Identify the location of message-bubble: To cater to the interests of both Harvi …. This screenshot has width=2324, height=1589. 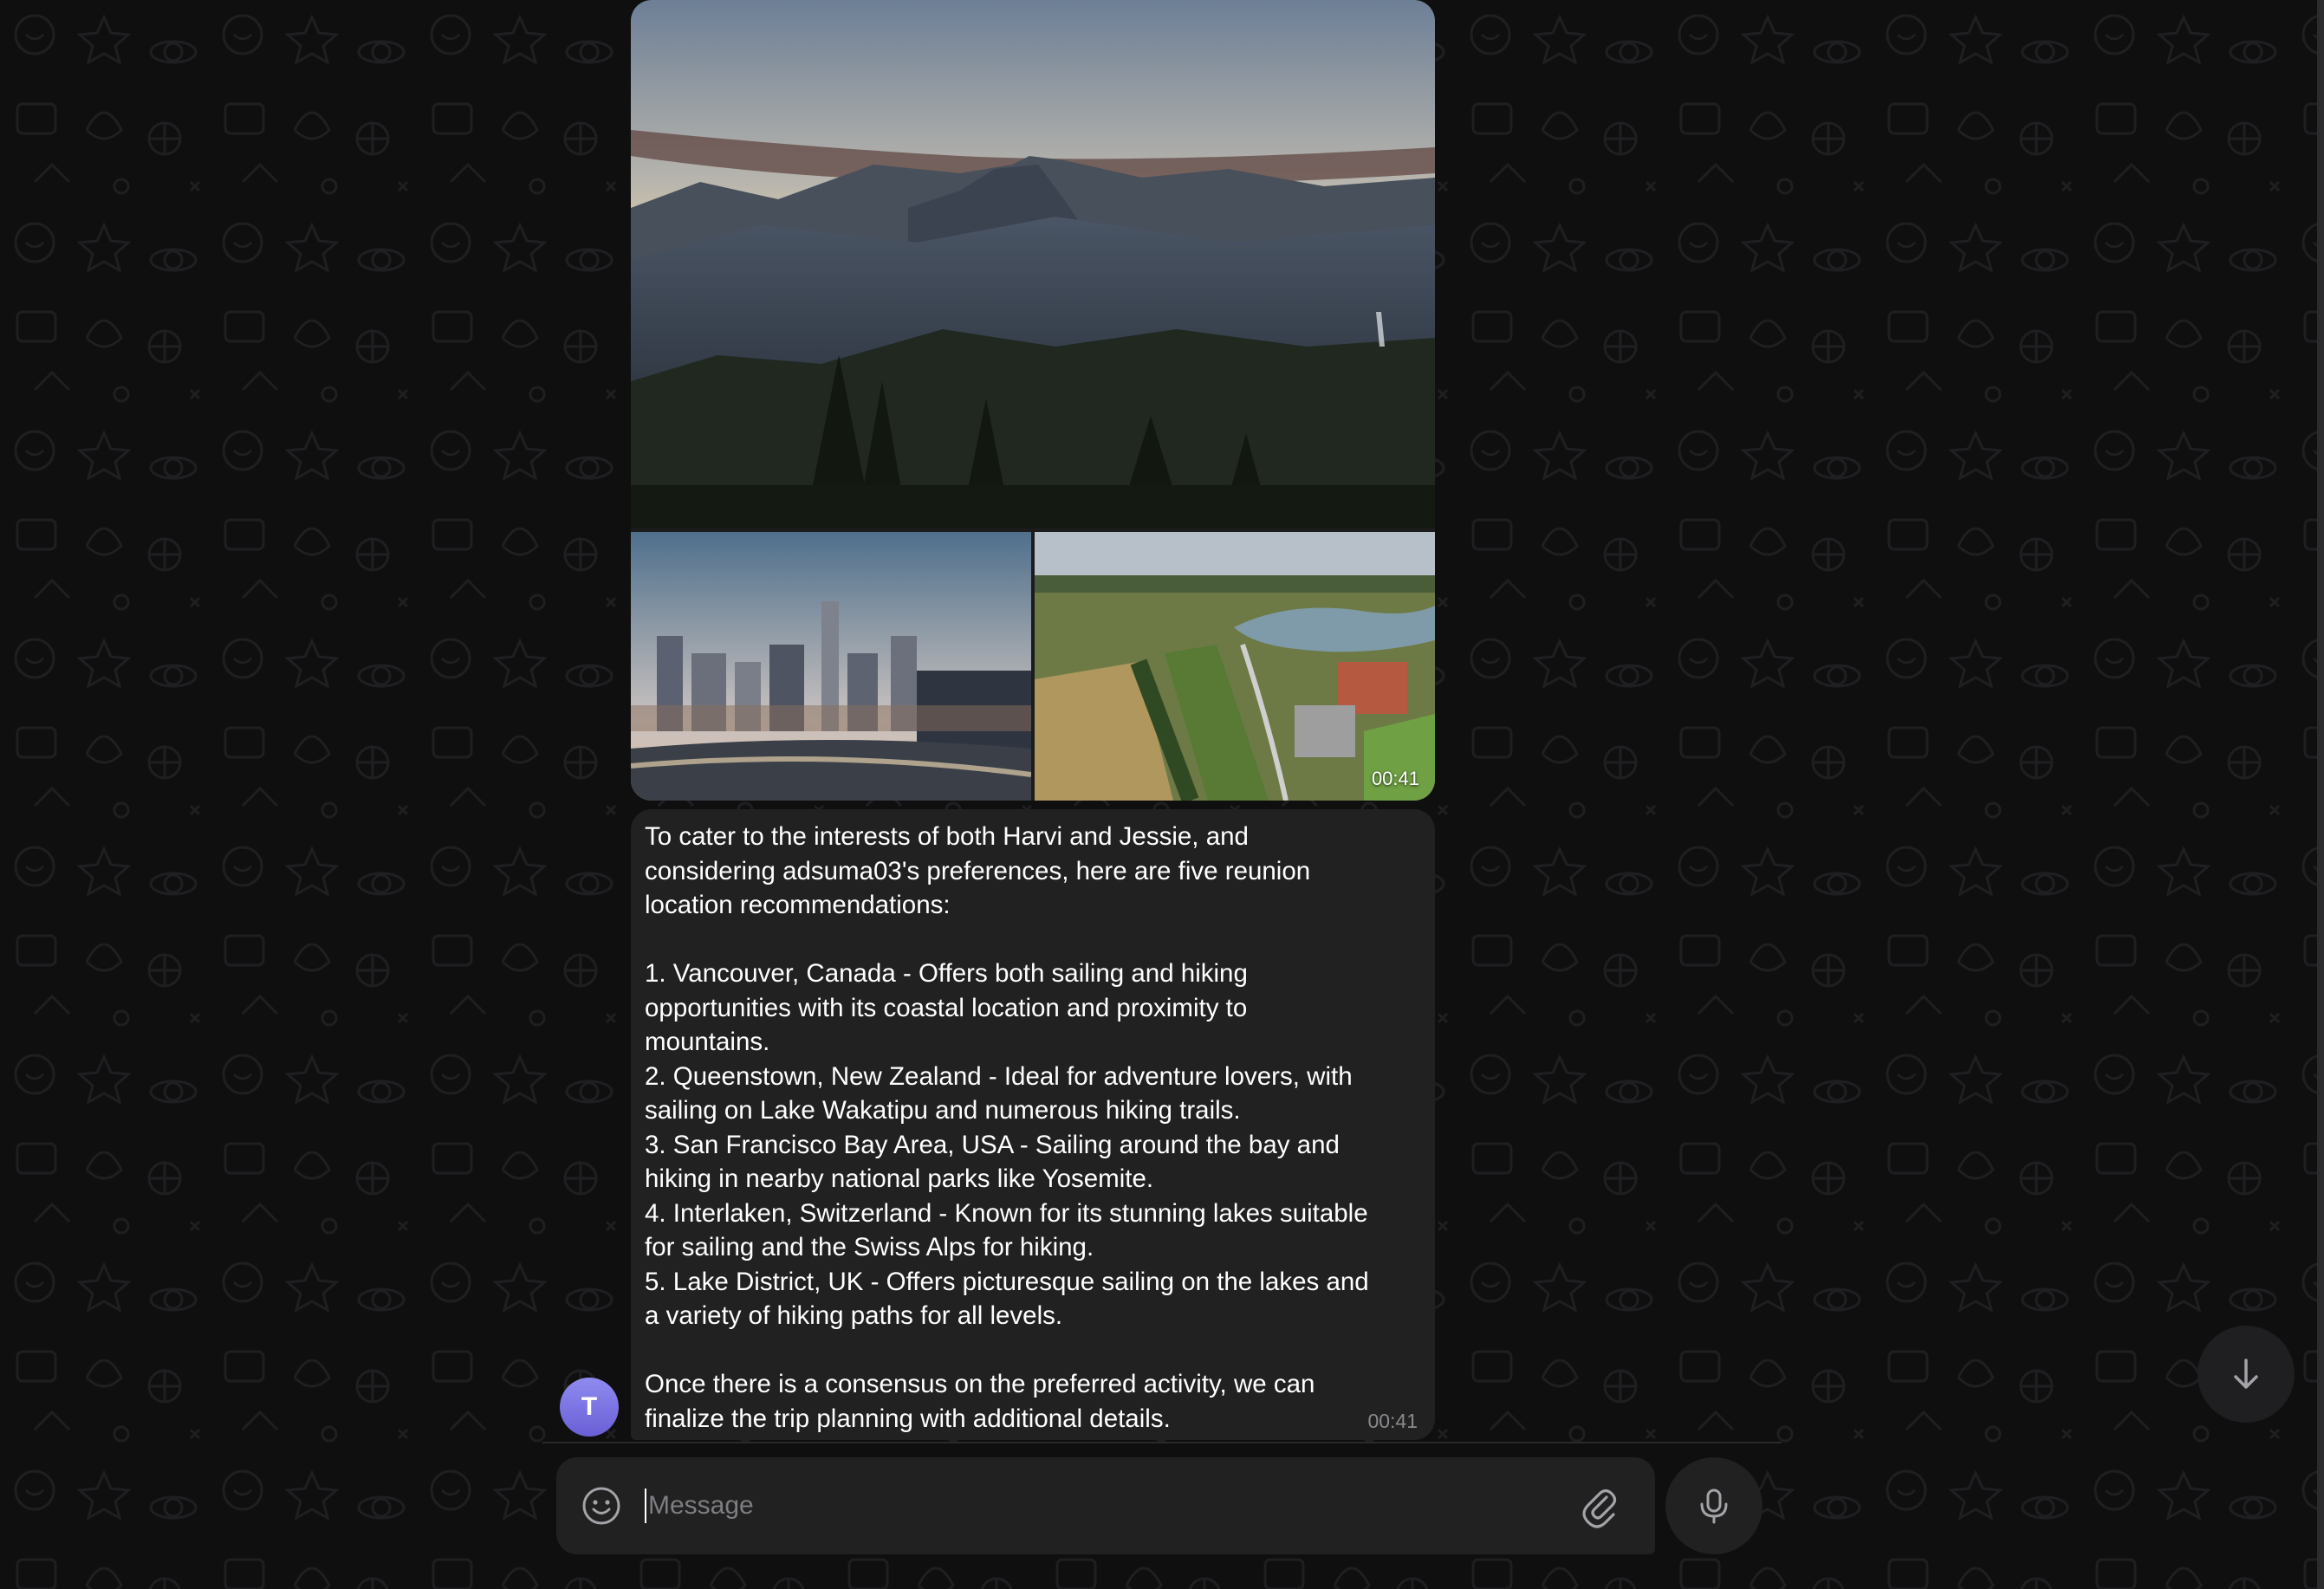
(1033, 1125).